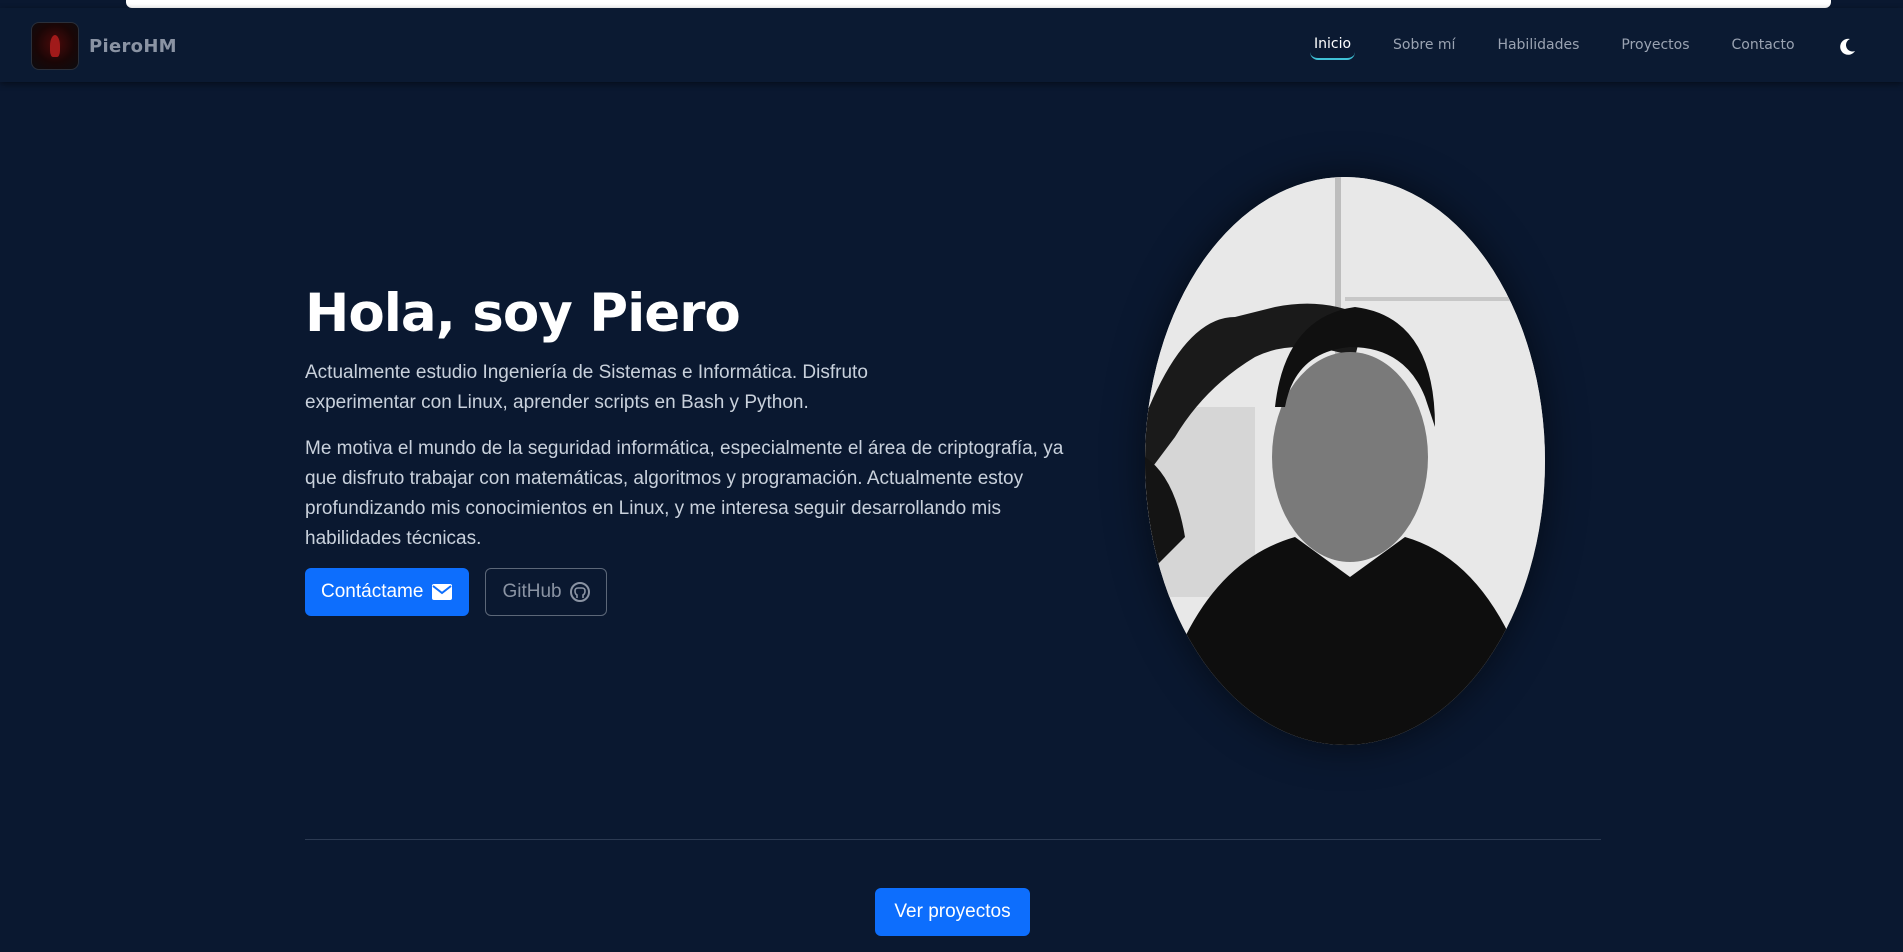 This screenshot has width=1903, height=952. I want to click on nav-item-sobre-mi: Sobre mí, so click(1424, 45).